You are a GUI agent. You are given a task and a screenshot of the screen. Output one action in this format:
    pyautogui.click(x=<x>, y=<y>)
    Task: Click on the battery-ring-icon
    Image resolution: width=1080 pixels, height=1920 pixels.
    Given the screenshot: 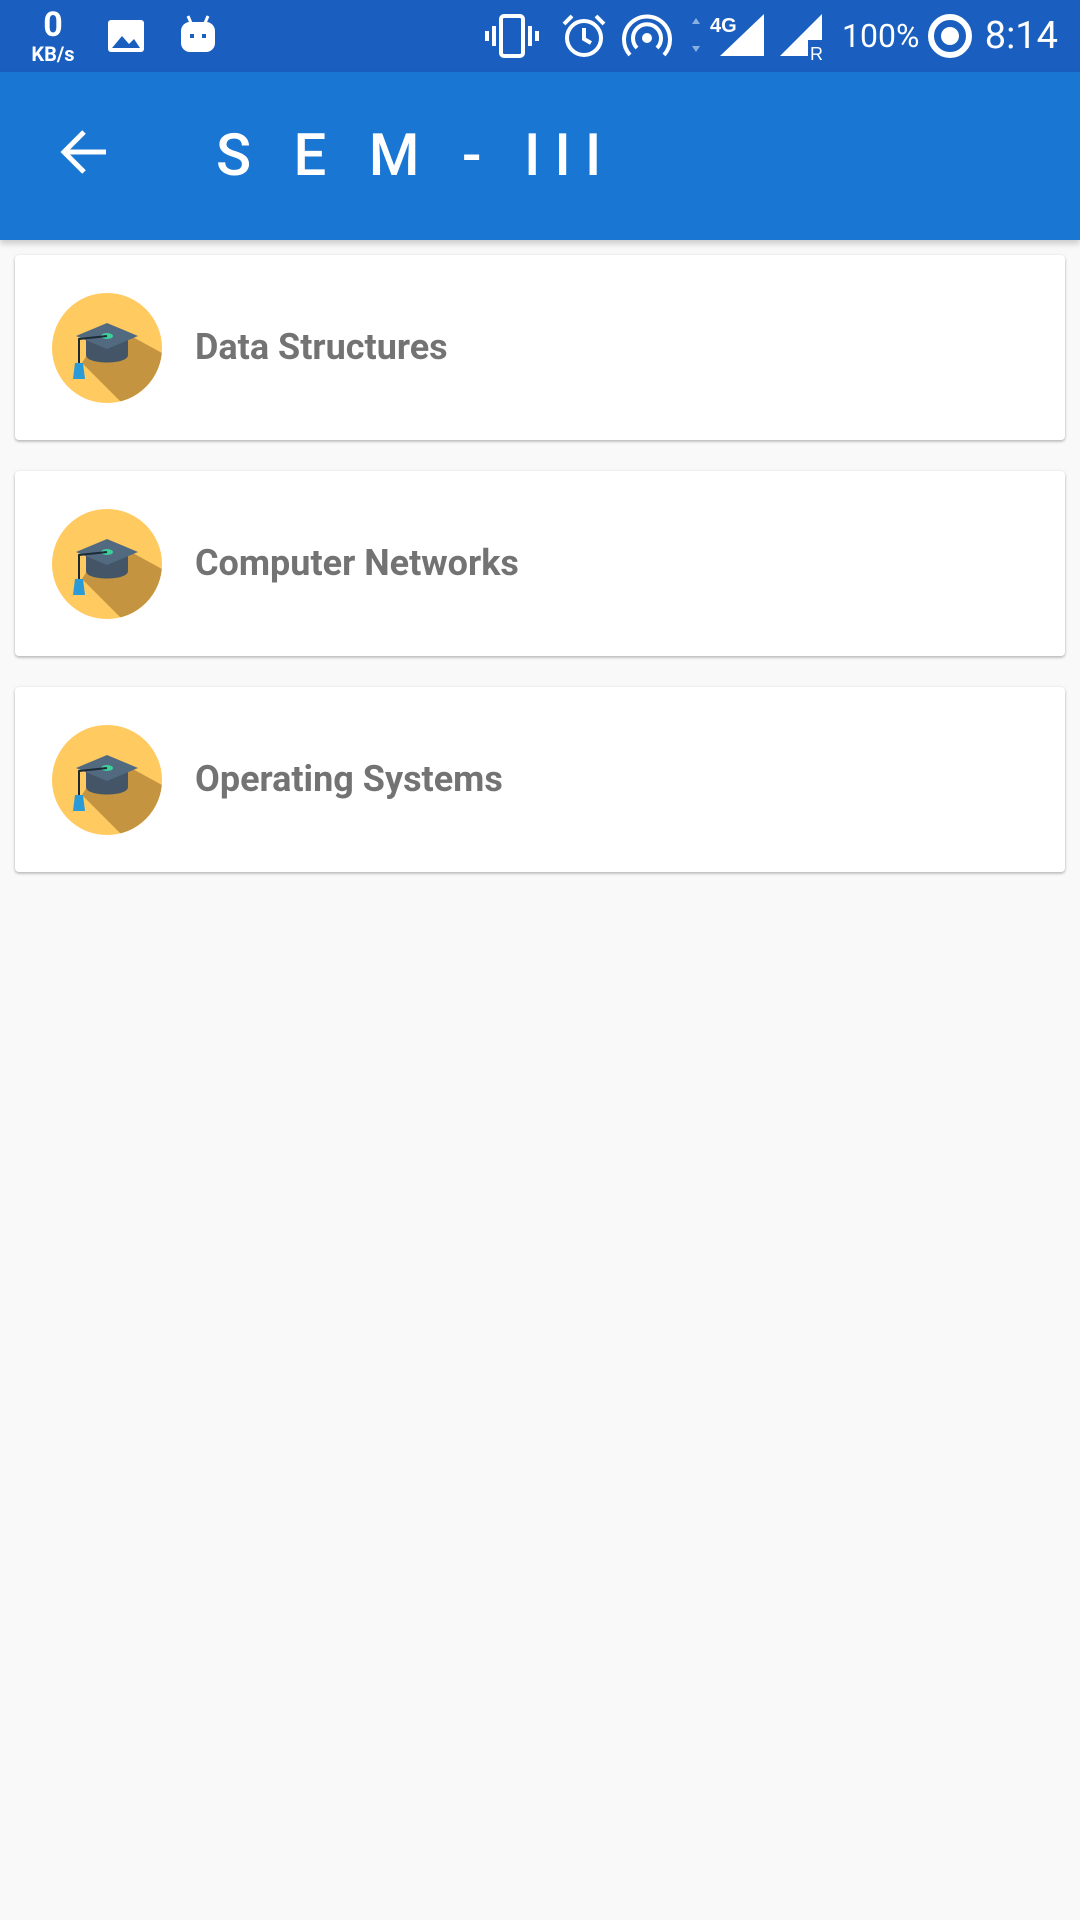 What is the action you would take?
    pyautogui.click(x=950, y=36)
    